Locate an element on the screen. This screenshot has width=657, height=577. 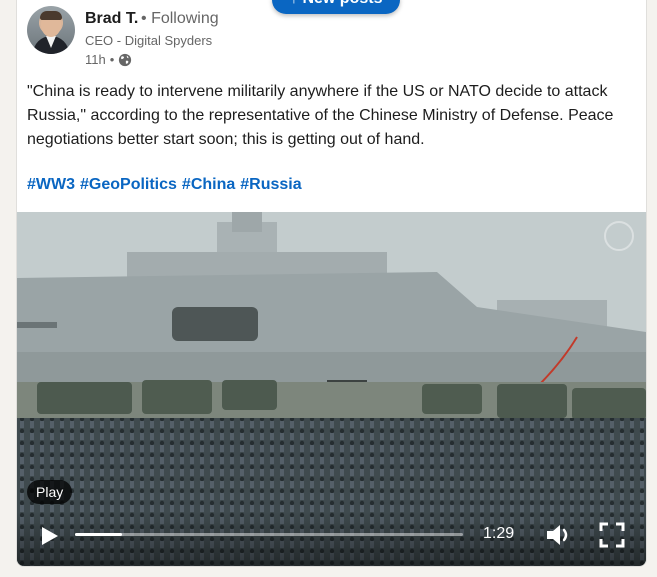
following-label: Following is located at coordinates (185, 18).